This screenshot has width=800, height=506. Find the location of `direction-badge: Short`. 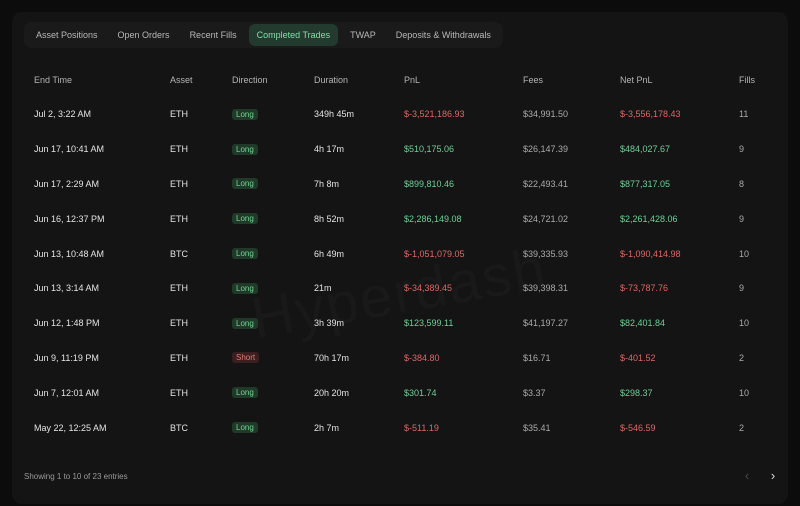

direction-badge: Short is located at coordinates (246, 358).